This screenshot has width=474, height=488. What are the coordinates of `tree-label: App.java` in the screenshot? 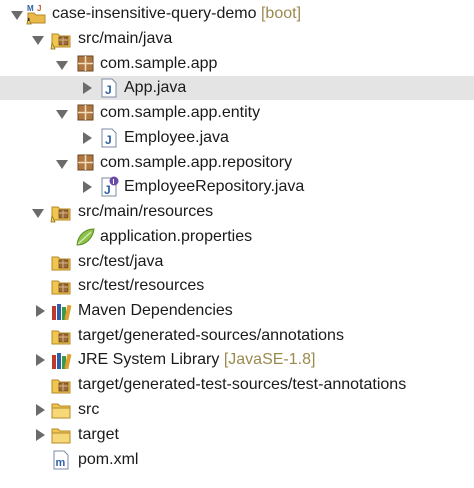 It's located at (155, 87).